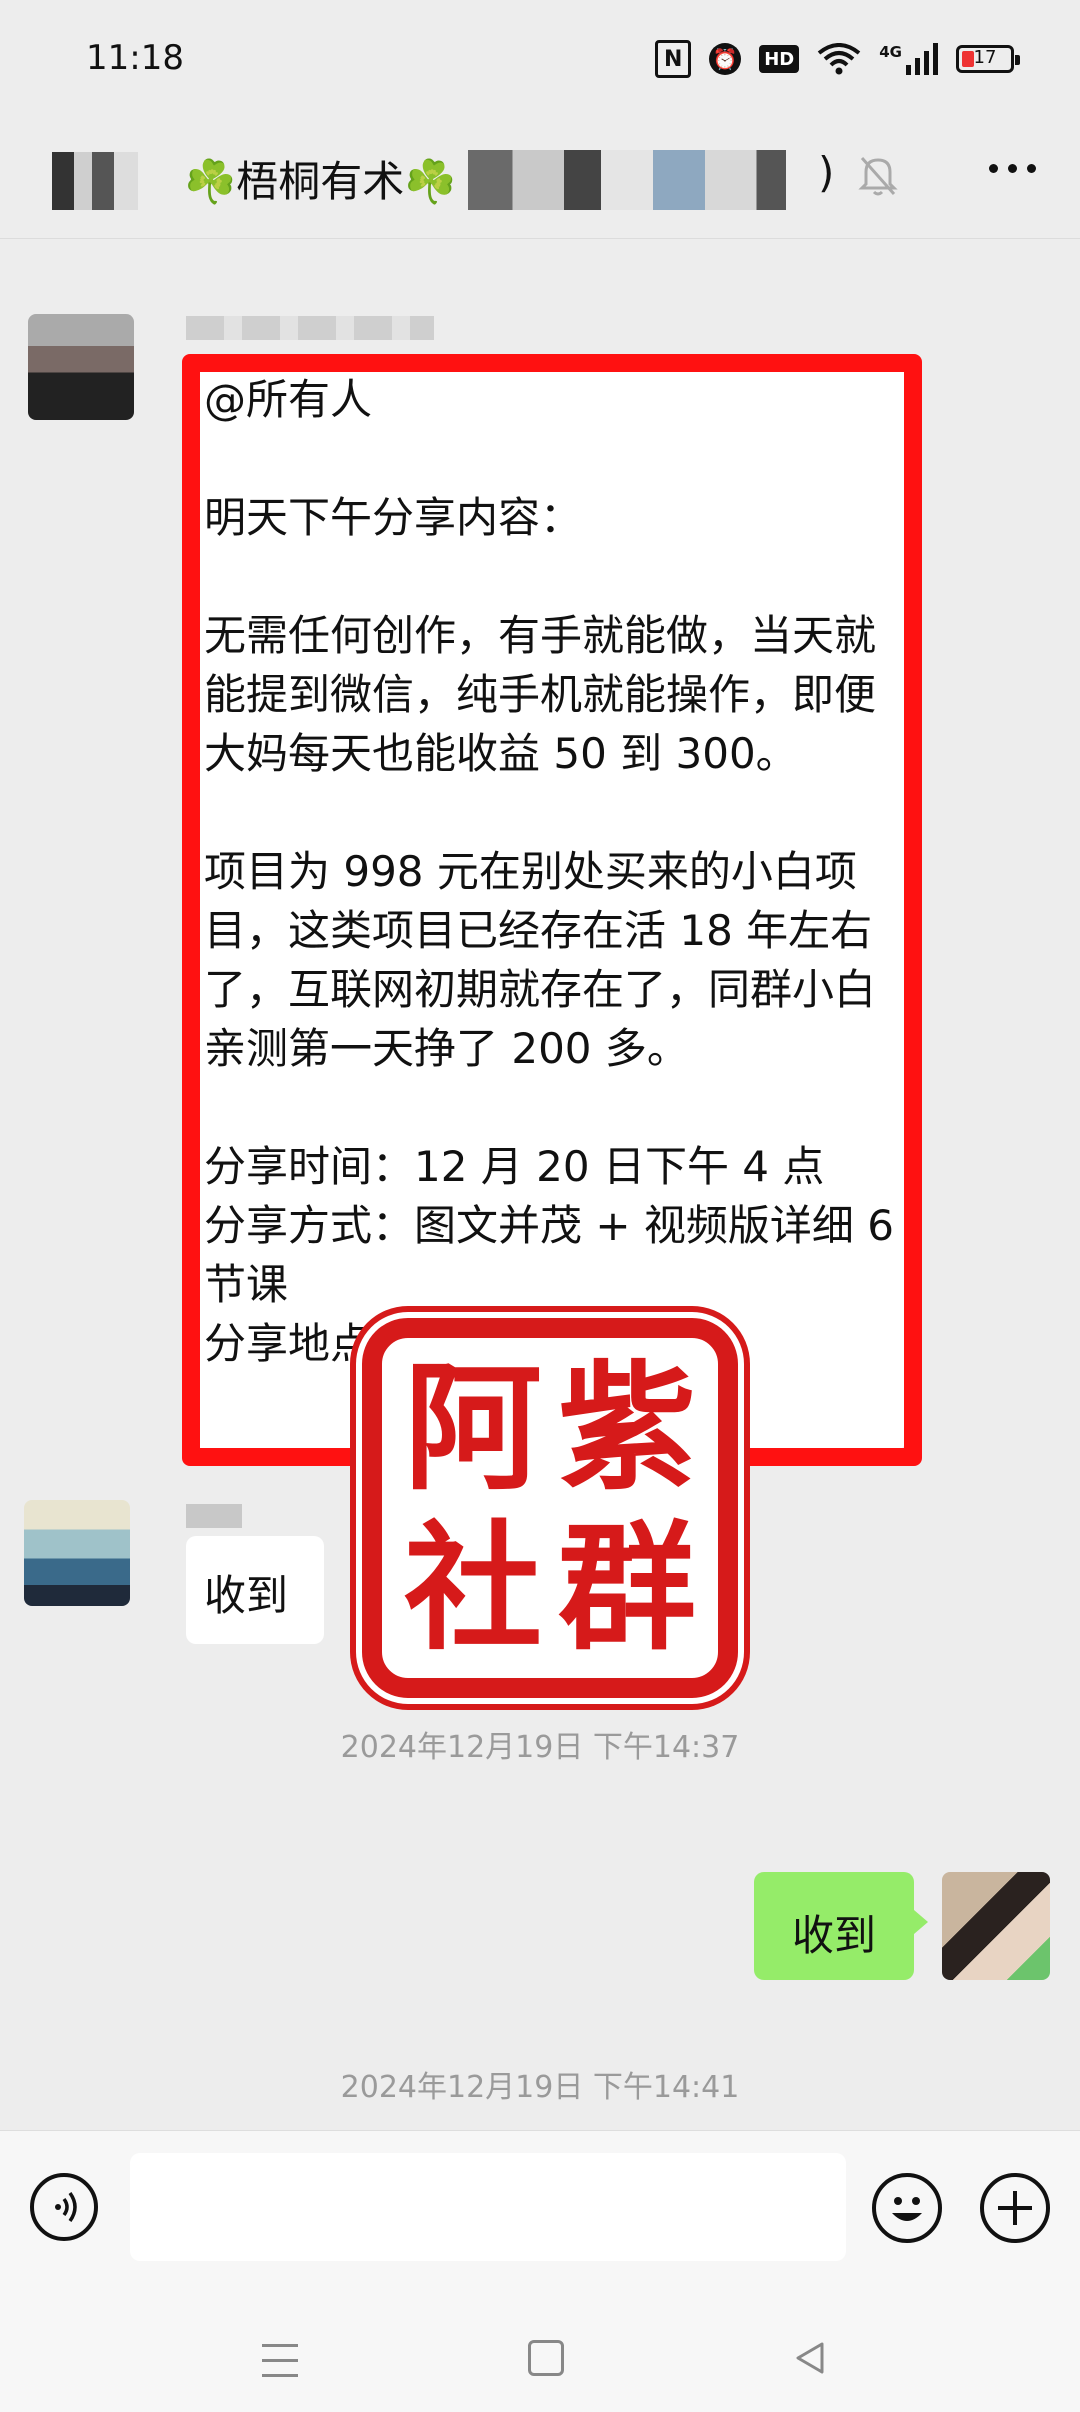  Describe the element at coordinates (540, 1747) in the screenshot. I see `message-timestamp: 2024年12月19日 下午14:37` at that location.